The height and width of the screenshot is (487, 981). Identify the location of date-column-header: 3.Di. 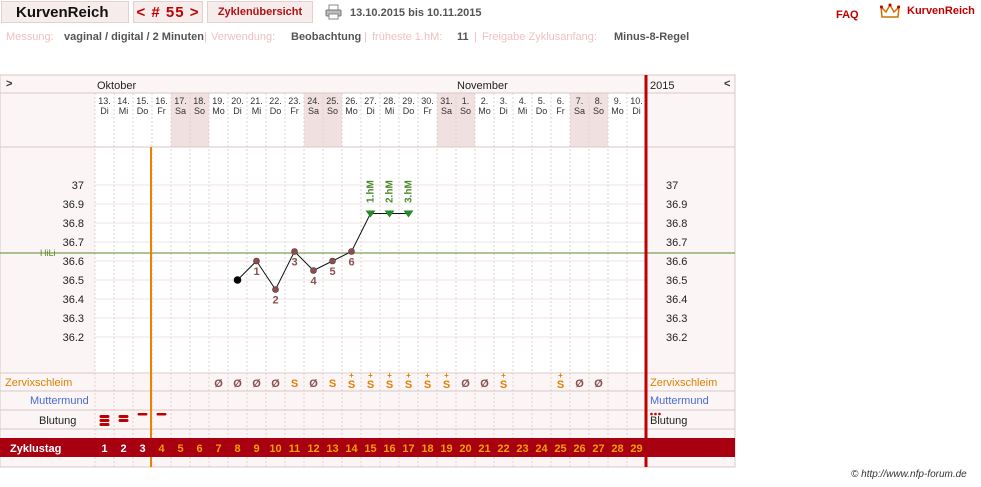
(503, 106).